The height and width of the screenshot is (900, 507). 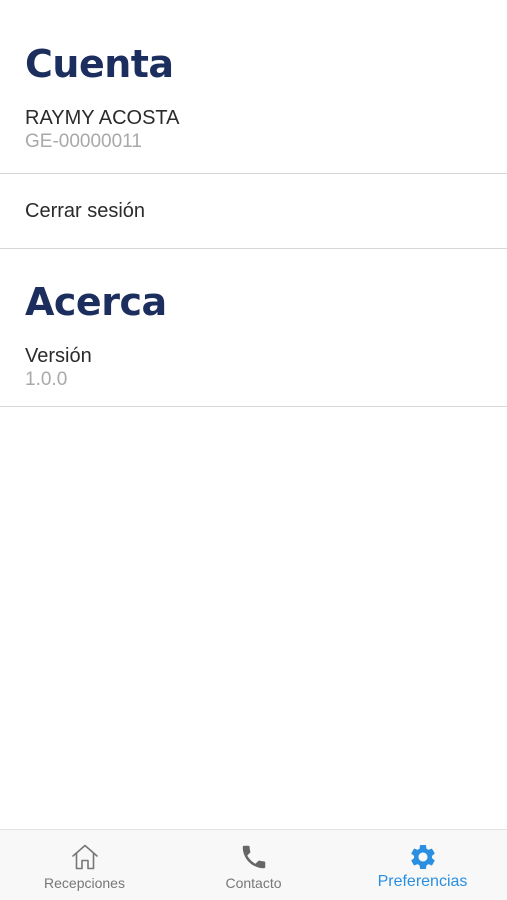 I want to click on tab-label: Contacto, so click(x=253, y=883).